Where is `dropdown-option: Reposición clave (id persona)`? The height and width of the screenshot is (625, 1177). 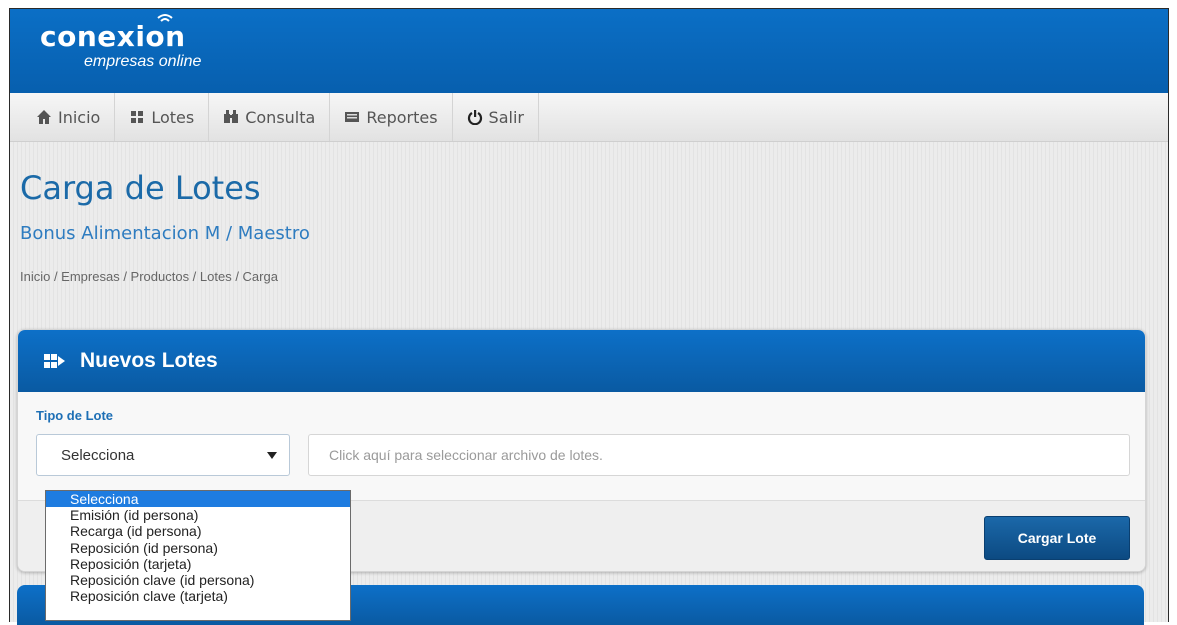 dropdown-option: Reposición clave (id persona) is located at coordinates (198, 580).